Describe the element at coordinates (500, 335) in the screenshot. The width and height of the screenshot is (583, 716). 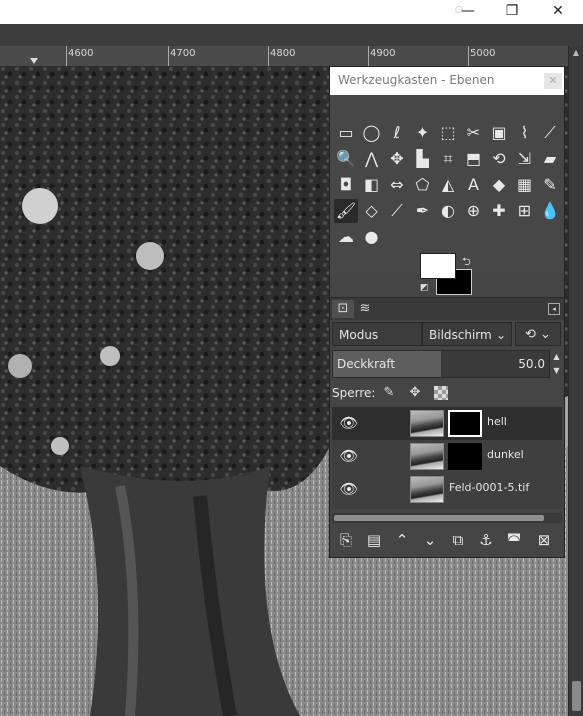
I see `chevron-down-icon: ⌄` at that location.